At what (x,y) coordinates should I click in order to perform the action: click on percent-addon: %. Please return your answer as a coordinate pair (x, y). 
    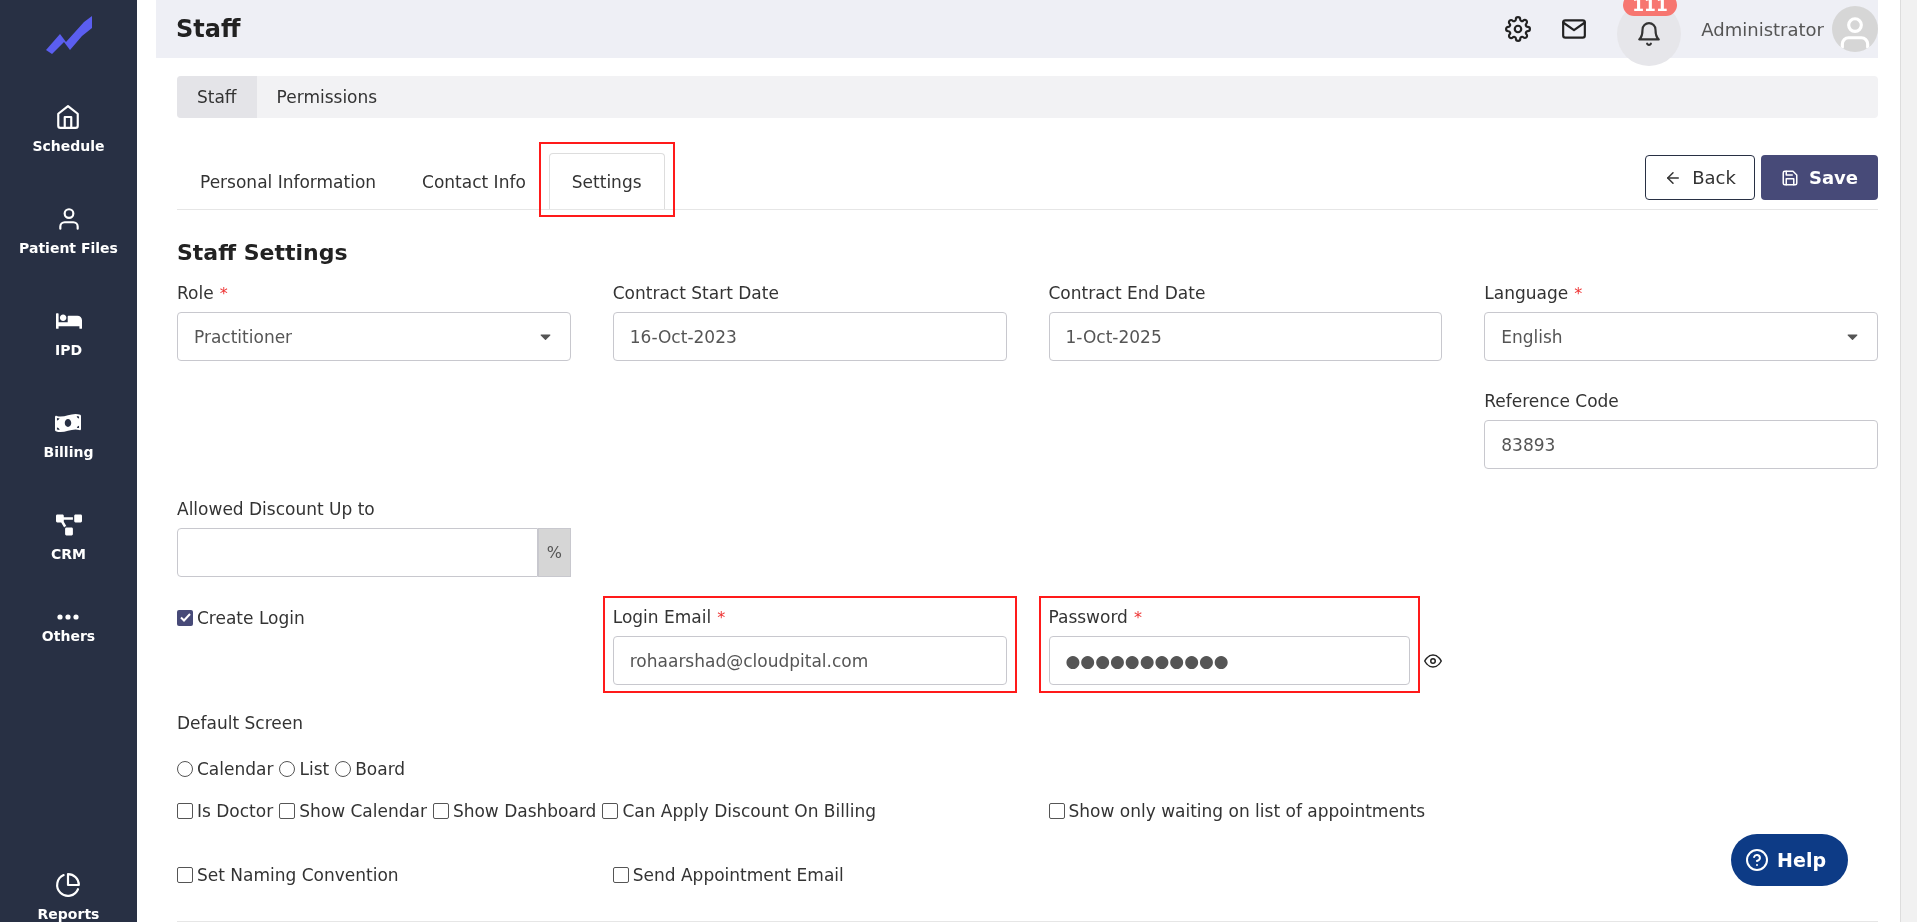
    Looking at the image, I should click on (554, 552).